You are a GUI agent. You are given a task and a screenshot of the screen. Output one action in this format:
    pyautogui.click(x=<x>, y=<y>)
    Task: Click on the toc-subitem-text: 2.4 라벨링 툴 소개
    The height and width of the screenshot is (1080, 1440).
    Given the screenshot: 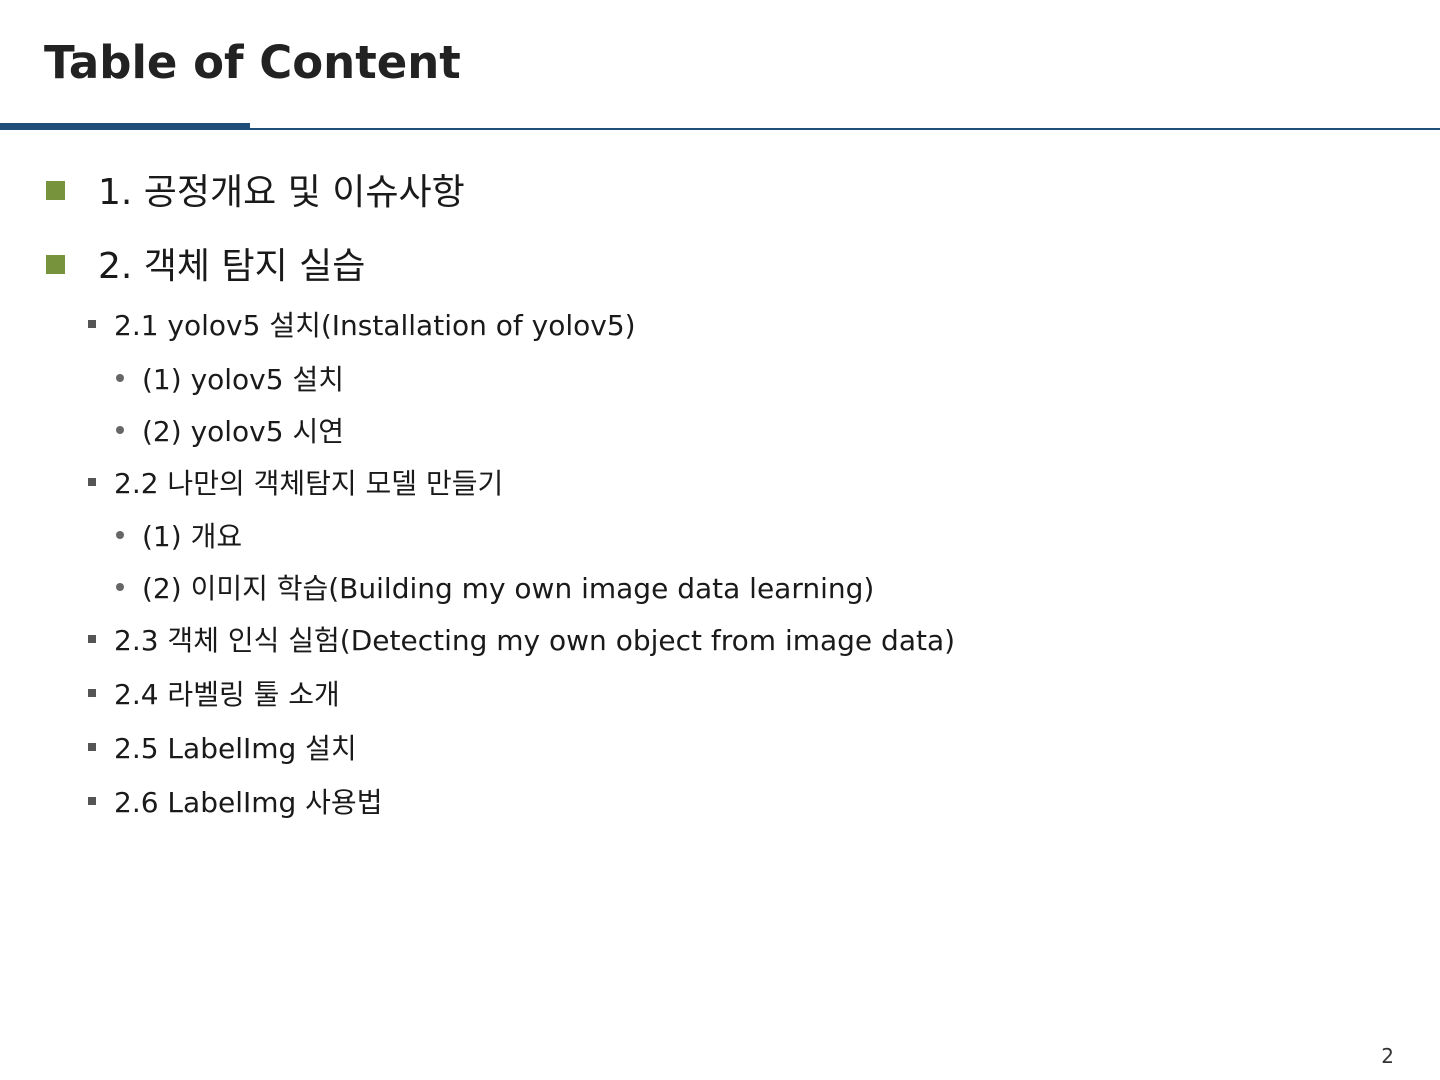 What is the action you would take?
    pyautogui.click(x=227, y=694)
    